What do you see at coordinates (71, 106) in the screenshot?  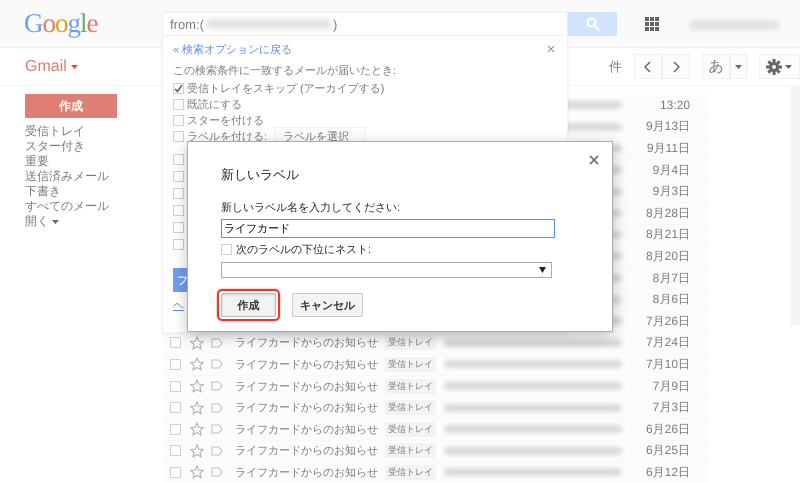 I see `compose-button: 作成` at bounding box center [71, 106].